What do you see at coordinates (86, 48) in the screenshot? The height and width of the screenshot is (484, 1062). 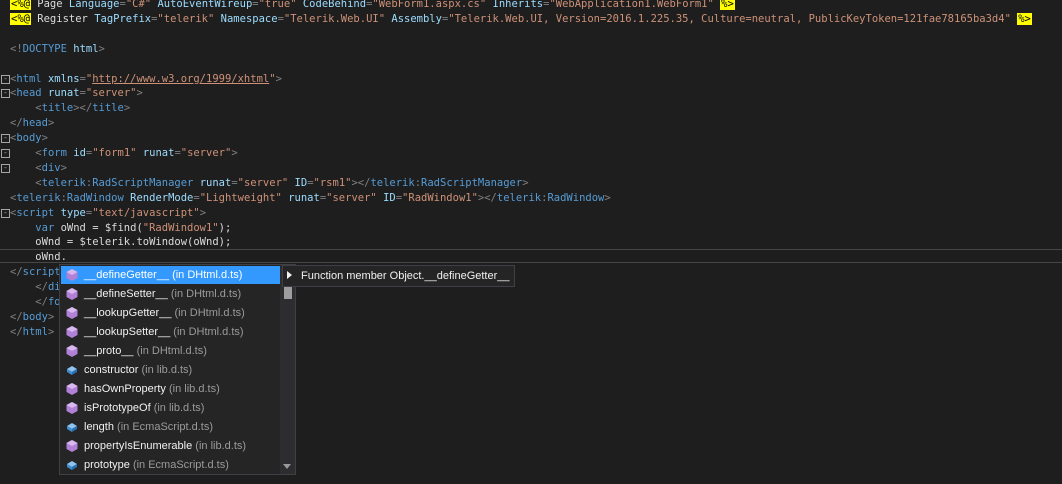 I see `code-token: html` at bounding box center [86, 48].